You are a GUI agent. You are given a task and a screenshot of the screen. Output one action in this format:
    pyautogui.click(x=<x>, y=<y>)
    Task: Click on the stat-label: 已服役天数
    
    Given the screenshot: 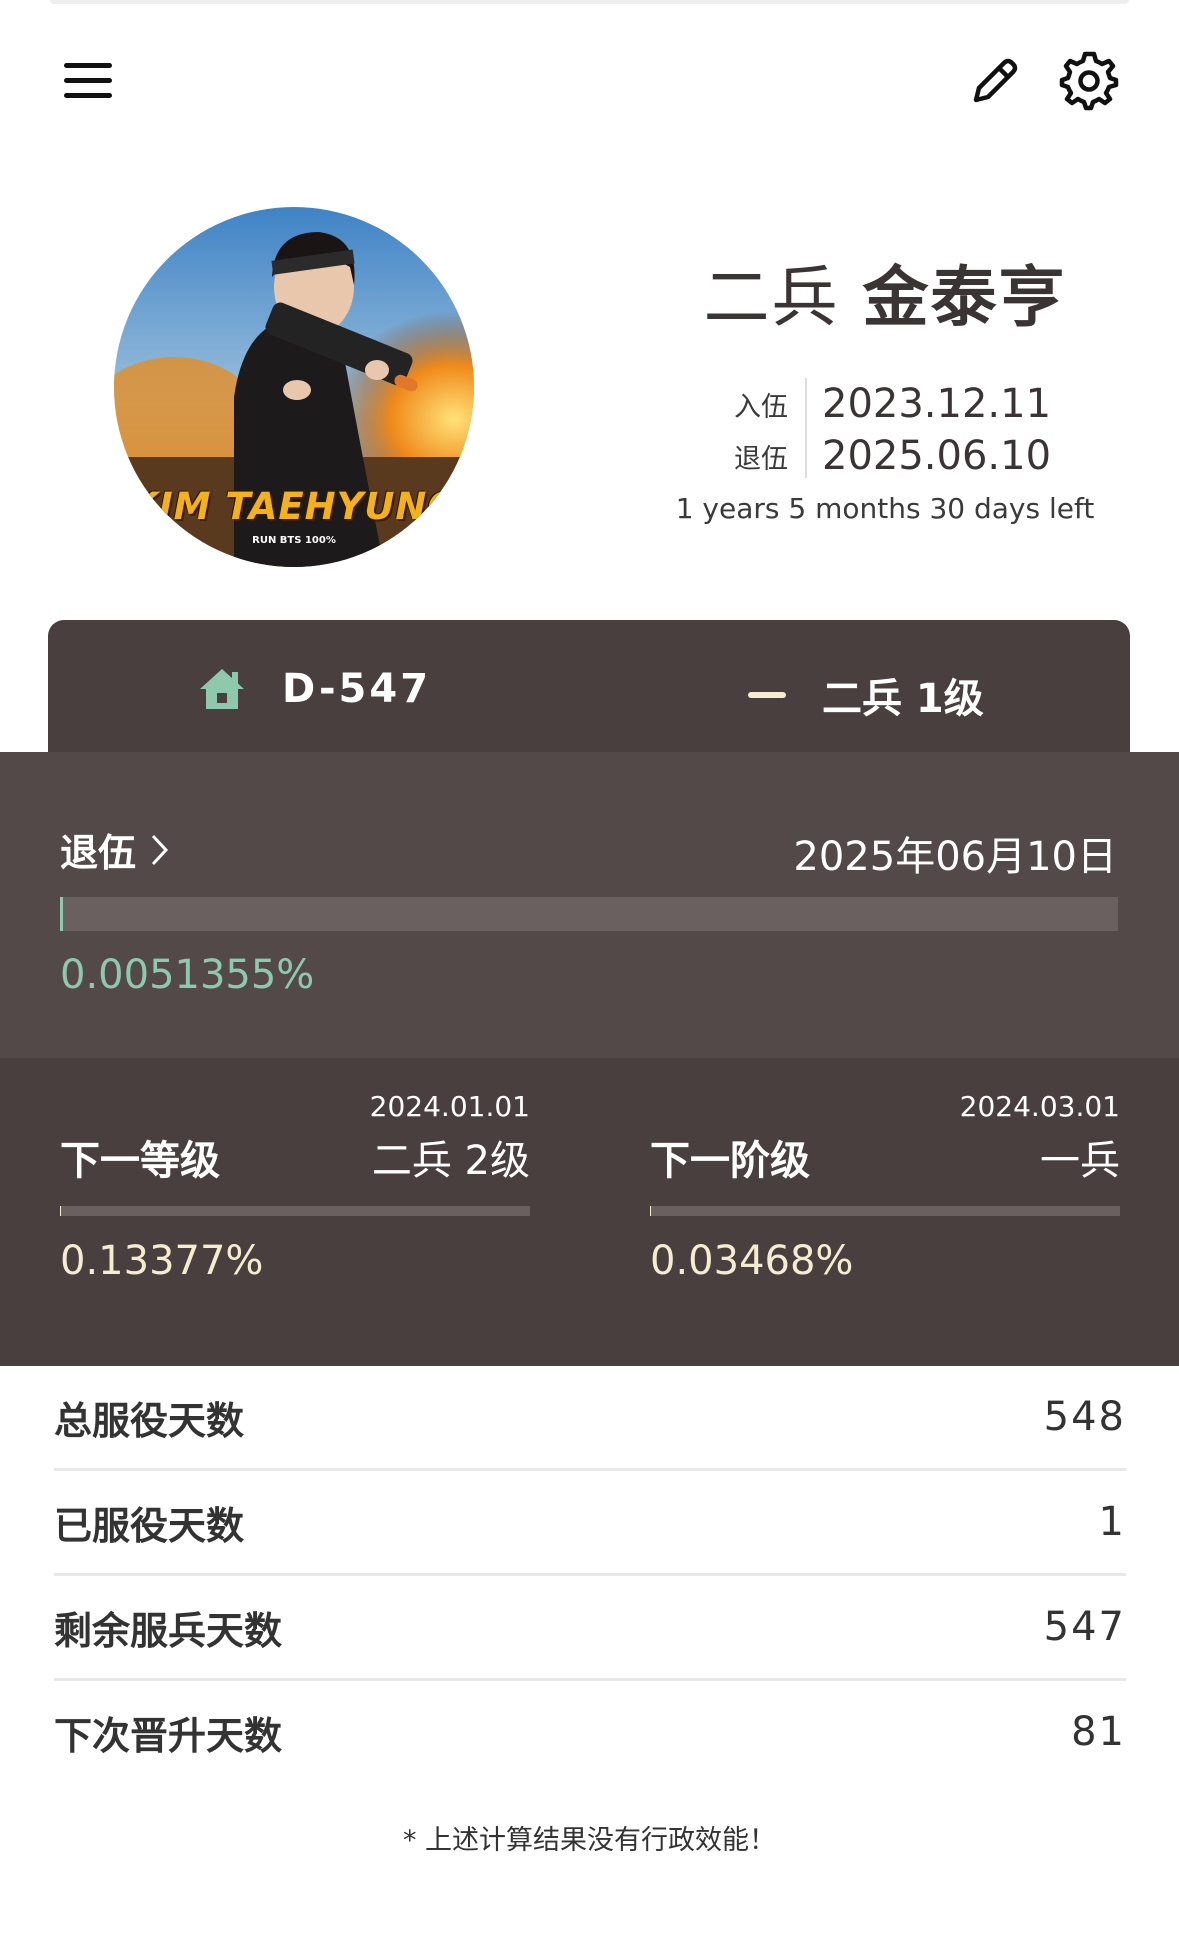 What is the action you would take?
    pyautogui.click(x=149, y=1525)
    